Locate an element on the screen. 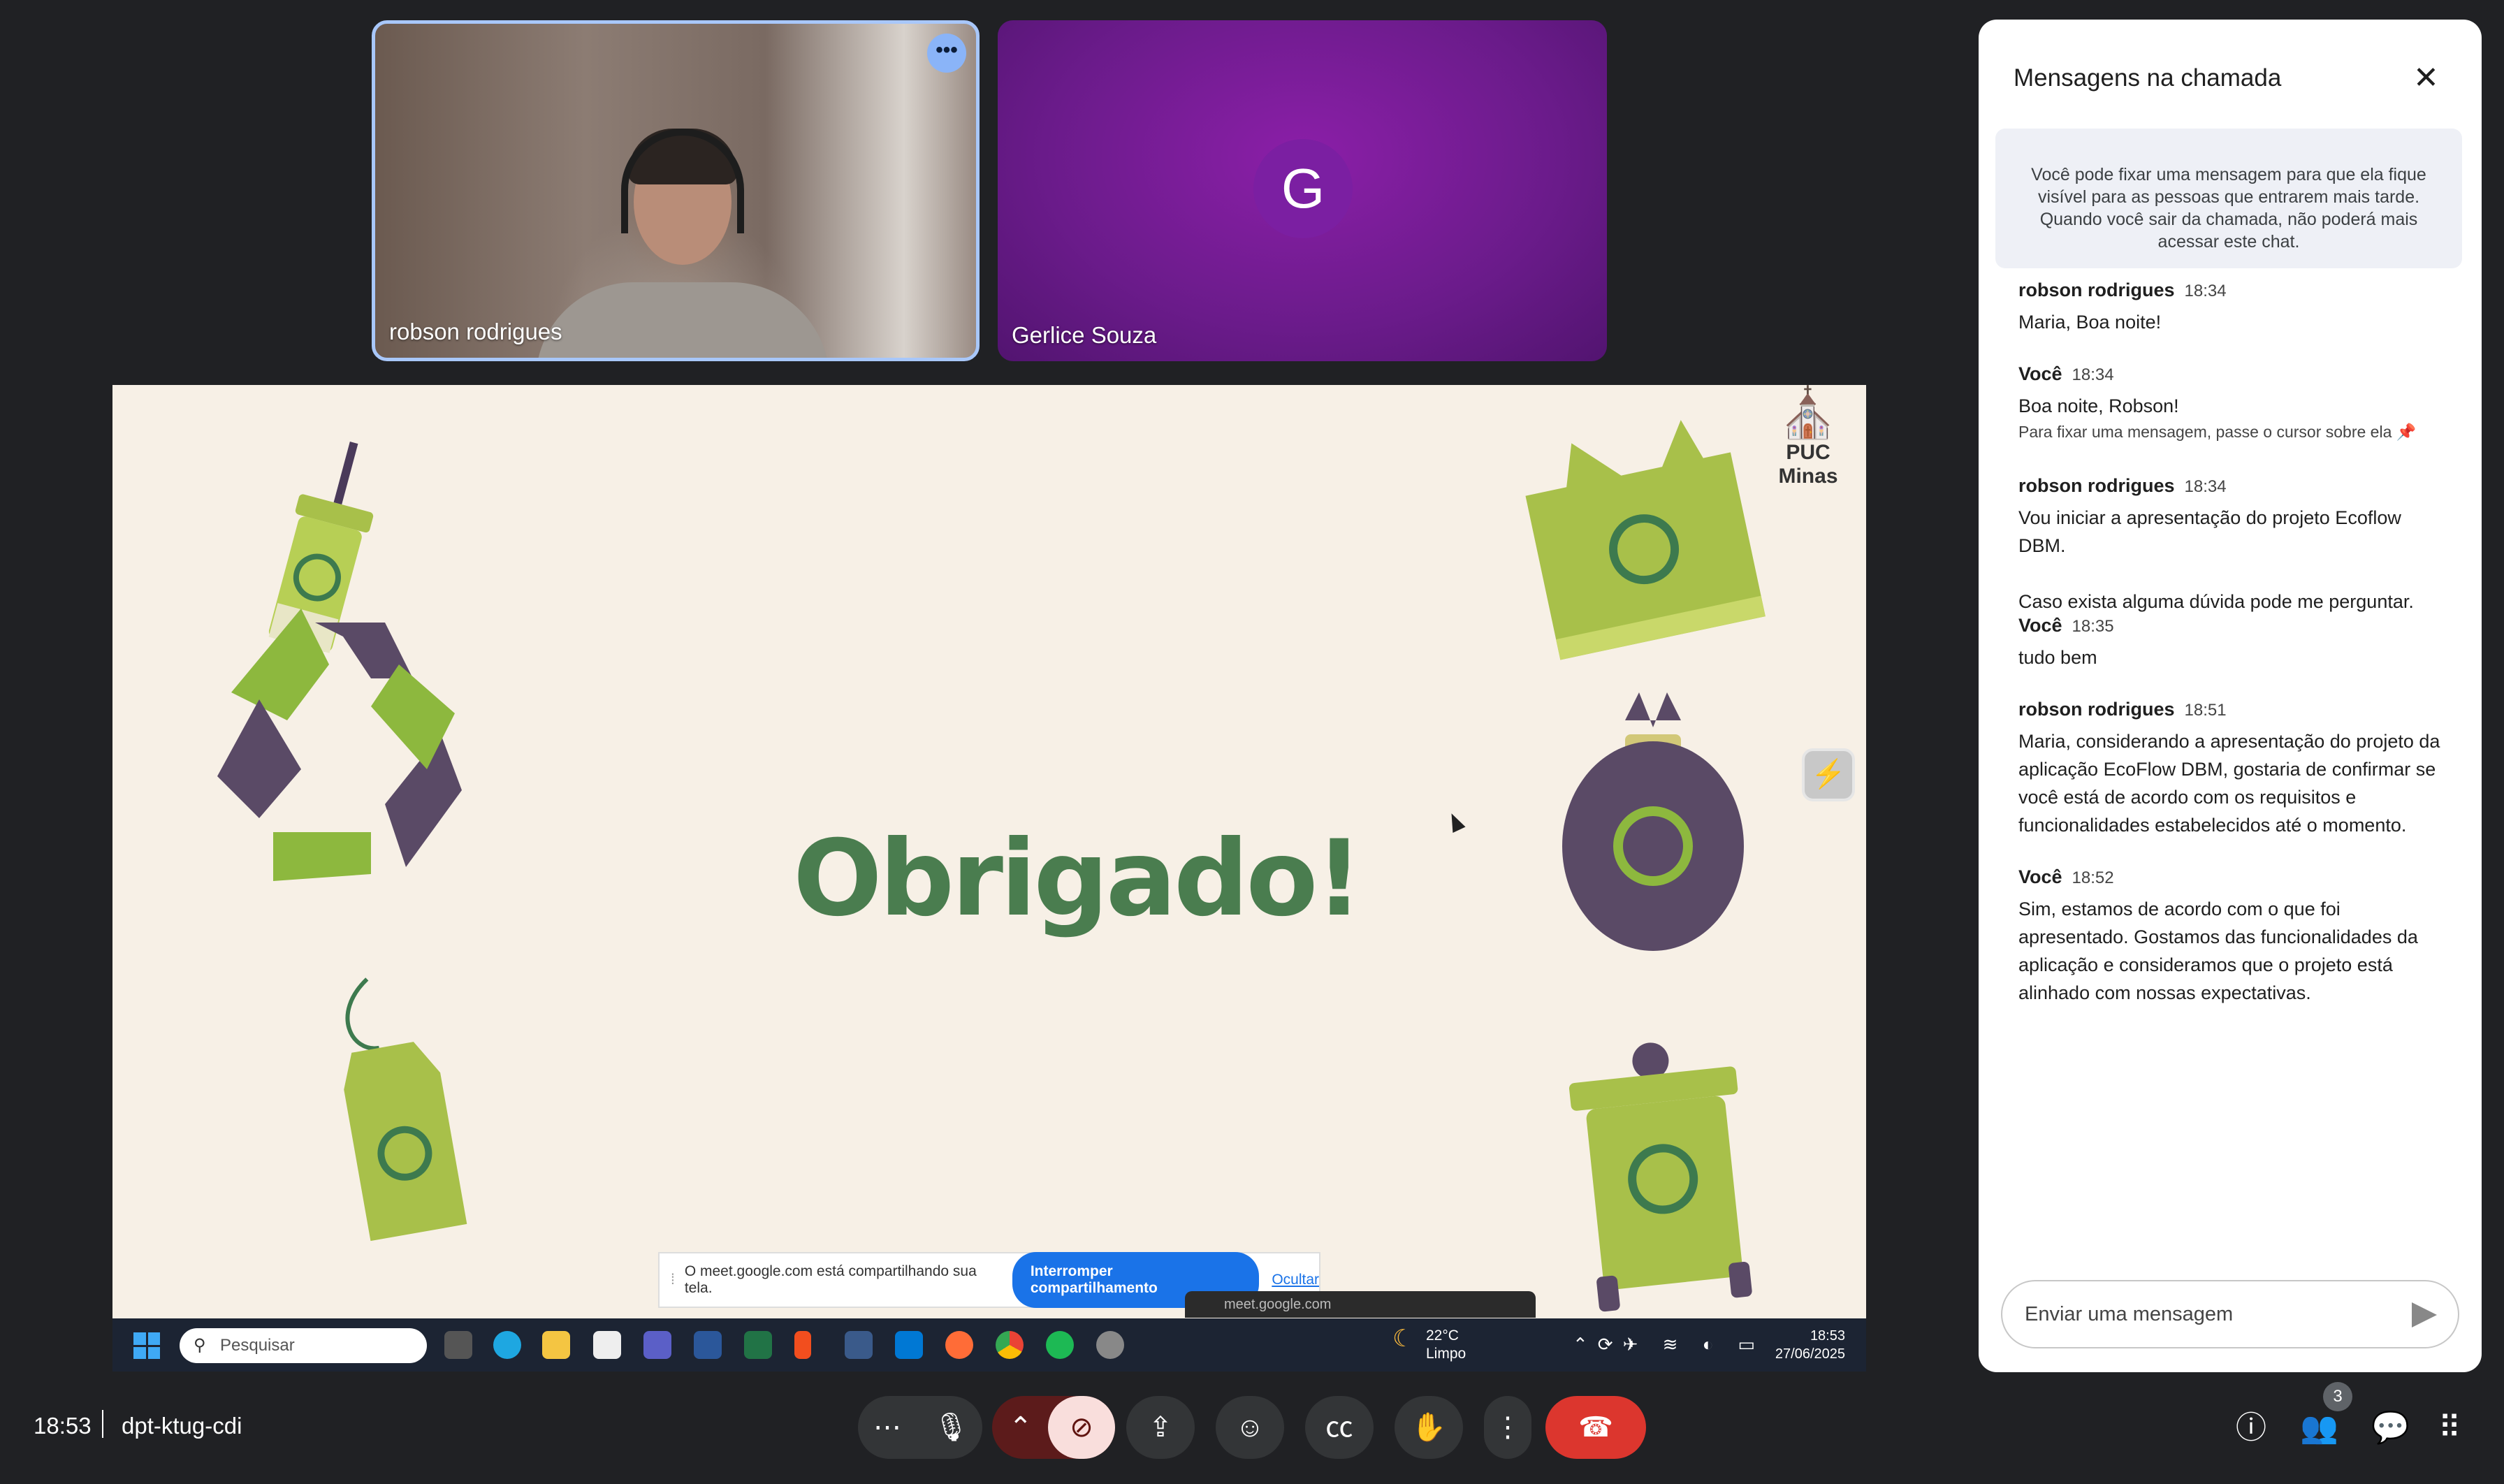 Image resolution: width=2504 pixels, height=1484 pixels. figma-app-icon is located at coordinates (802, 1345).